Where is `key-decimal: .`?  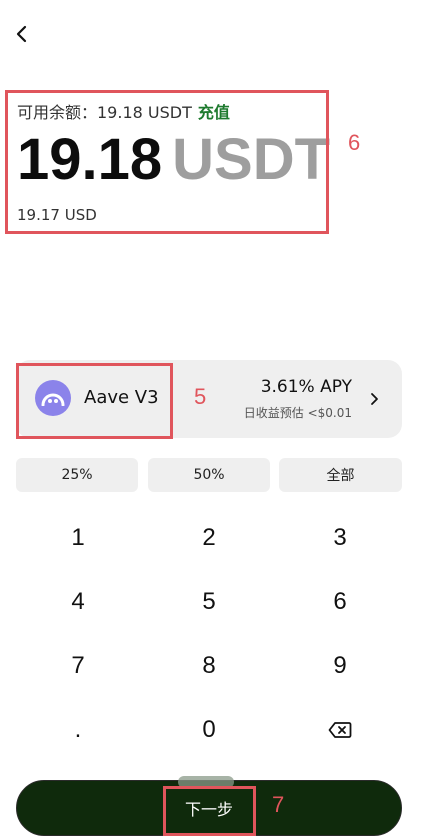
key-decimal: . is located at coordinates (78, 730).